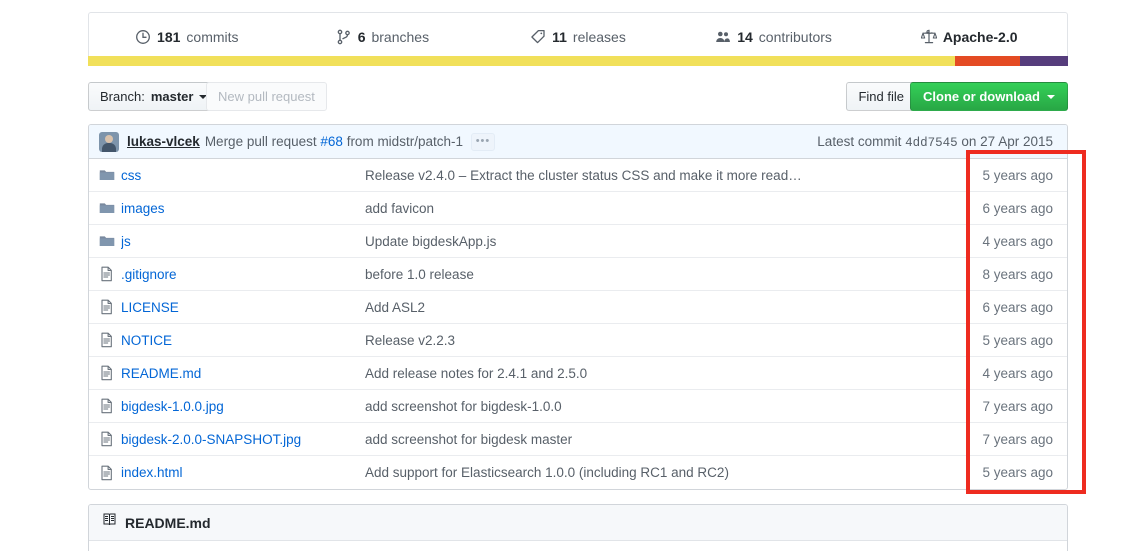 The width and height of the screenshot is (1121, 551). What do you see at coordinates (653, 274) in the screenshot?
I see `file-commit-message: before 1.0 release` at bounding box center [653, 274].